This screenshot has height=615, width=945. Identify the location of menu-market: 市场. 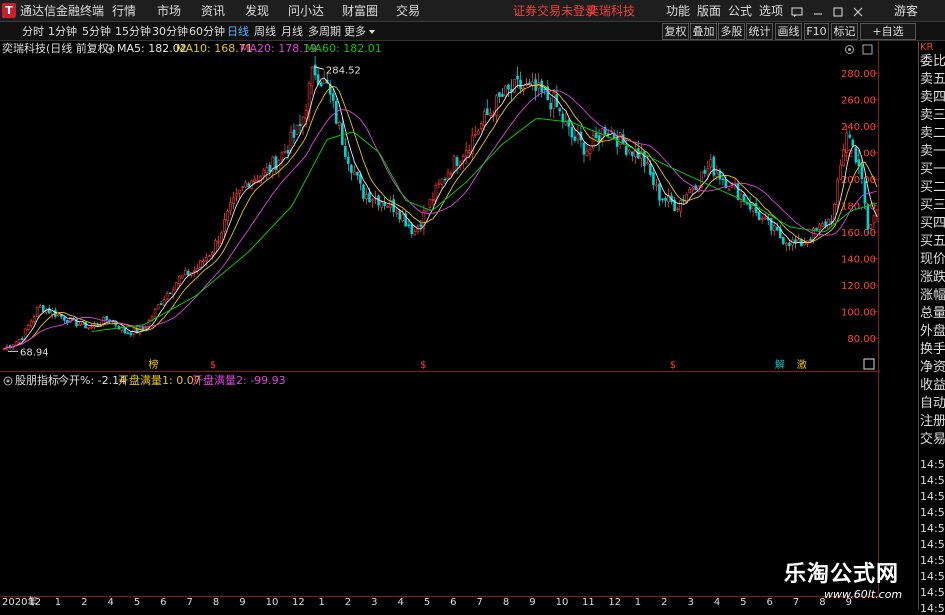
(169, 11).